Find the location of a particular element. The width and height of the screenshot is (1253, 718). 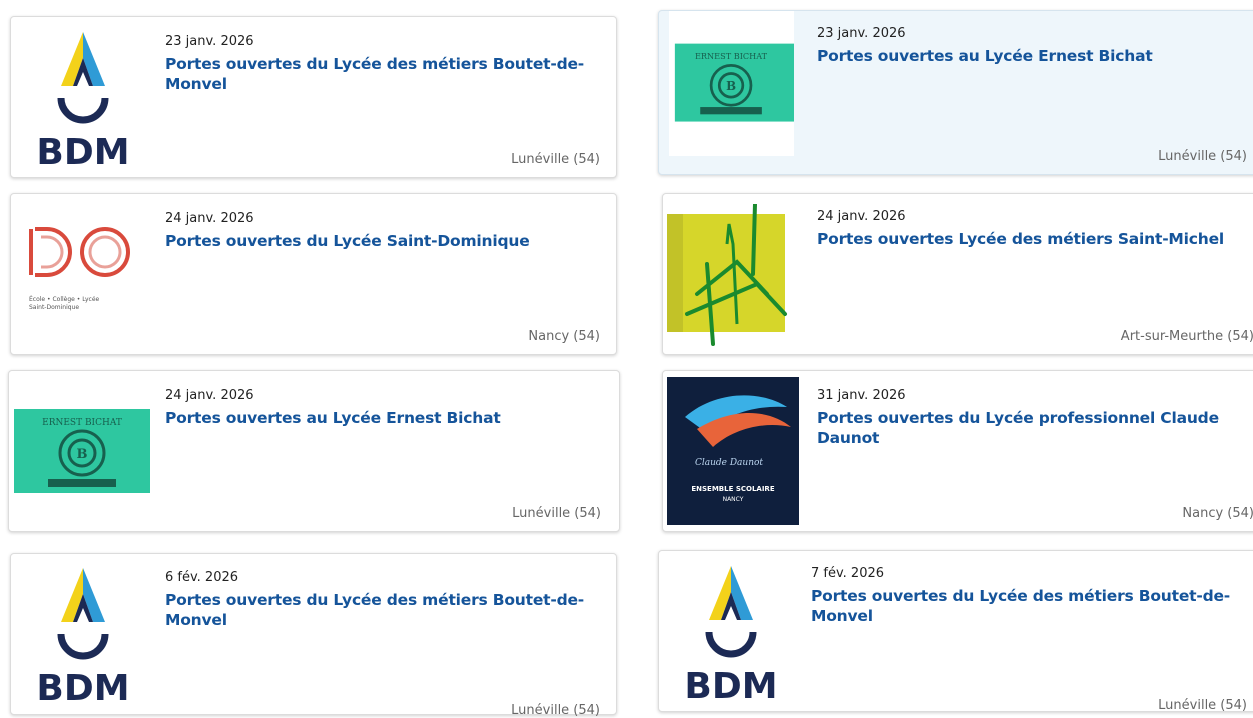

svg-text: Saint-Dominique is located at coordinates (54, 307).